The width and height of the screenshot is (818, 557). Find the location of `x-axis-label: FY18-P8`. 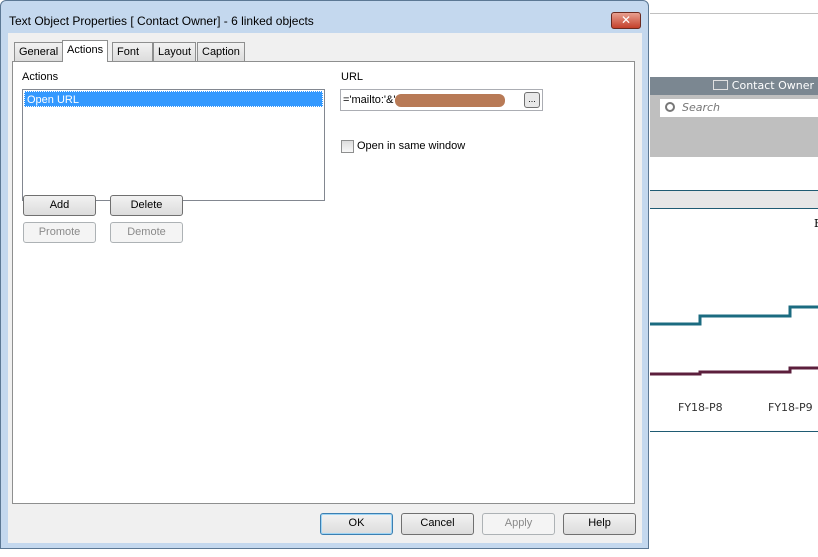

x-axis-label: FY18-P8 is located at coordinates (700, 407).